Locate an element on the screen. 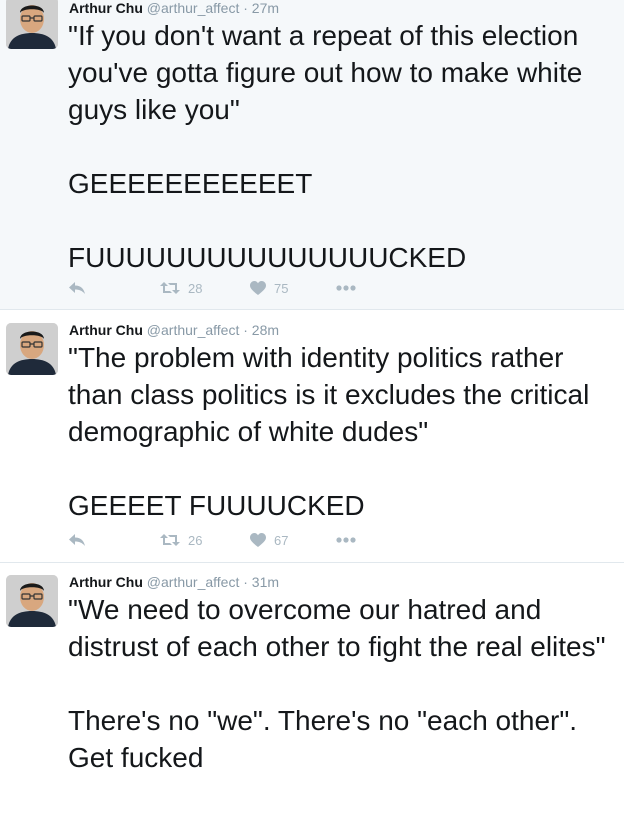 Image resolution: width=624 pixels, height=817 pixels. retweet-button: 26 is located at coordinates (181, 540).